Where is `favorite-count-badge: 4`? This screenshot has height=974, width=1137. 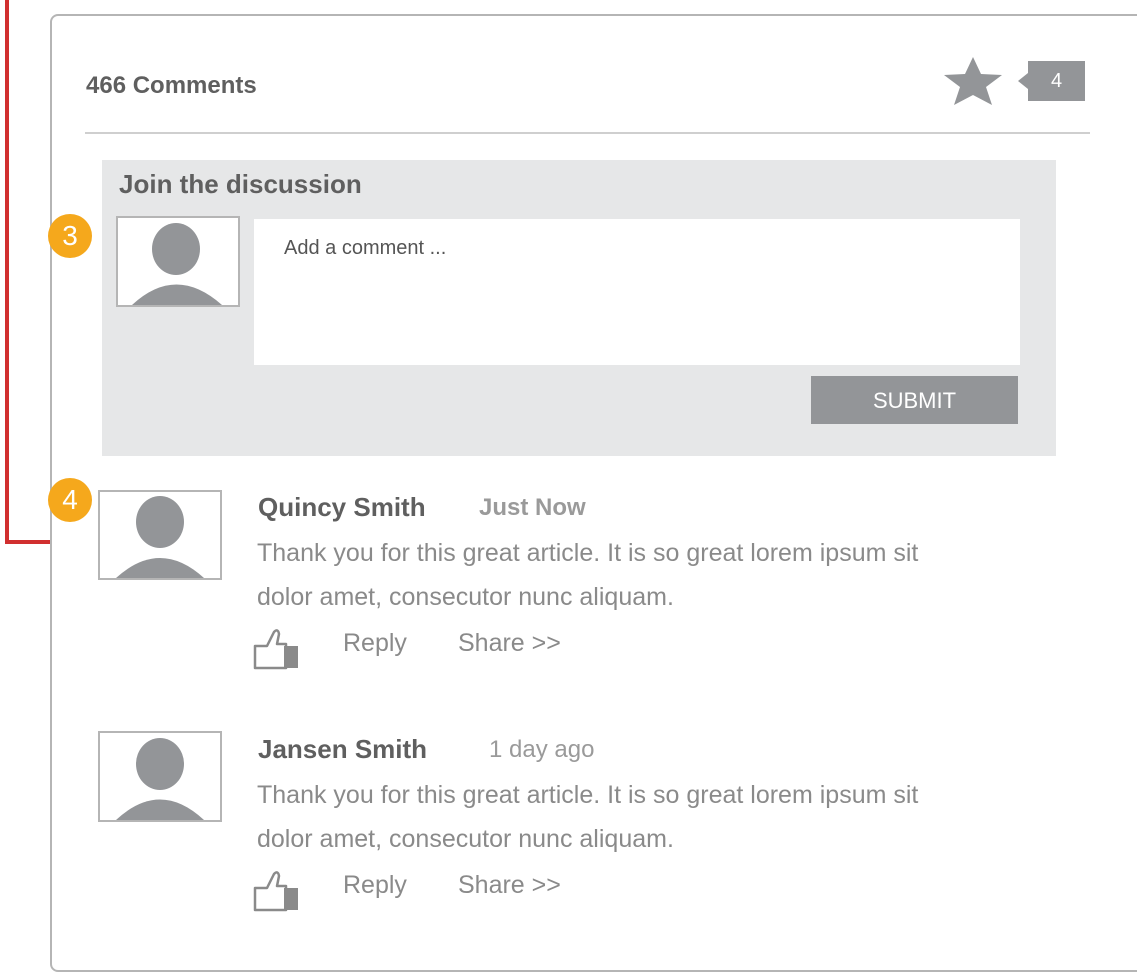
favorite-count-badge: 4 is located at coordinates (1056, 81).